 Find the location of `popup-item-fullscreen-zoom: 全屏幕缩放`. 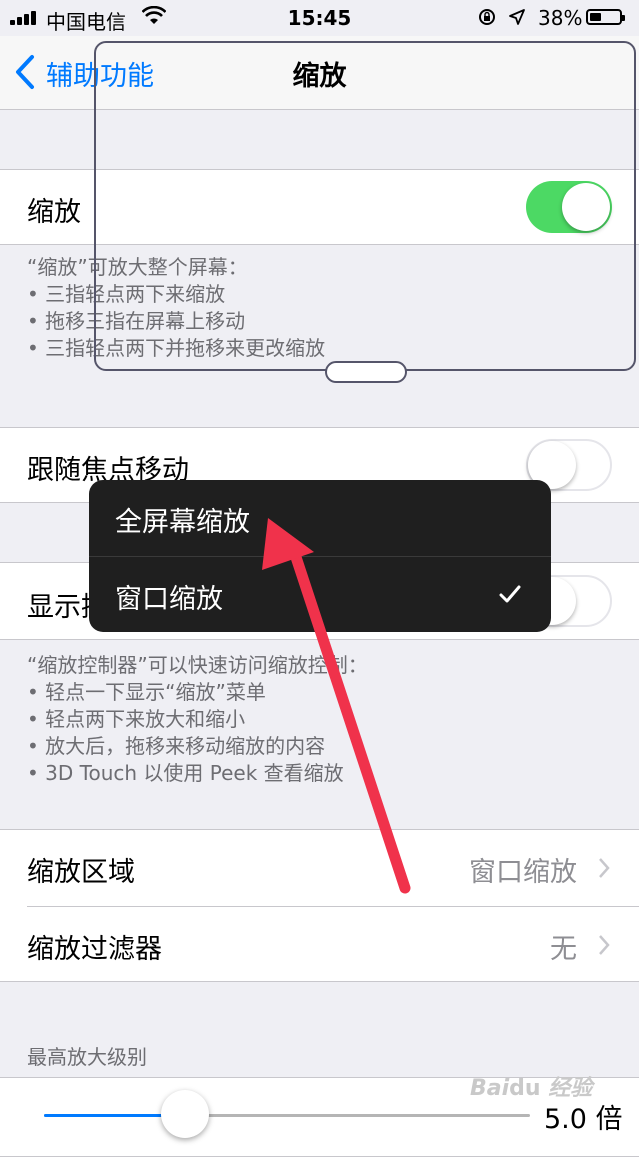

popup-item-fullscreen-zoom: 全屏幕缩放 is located at coordinates (320, 518).